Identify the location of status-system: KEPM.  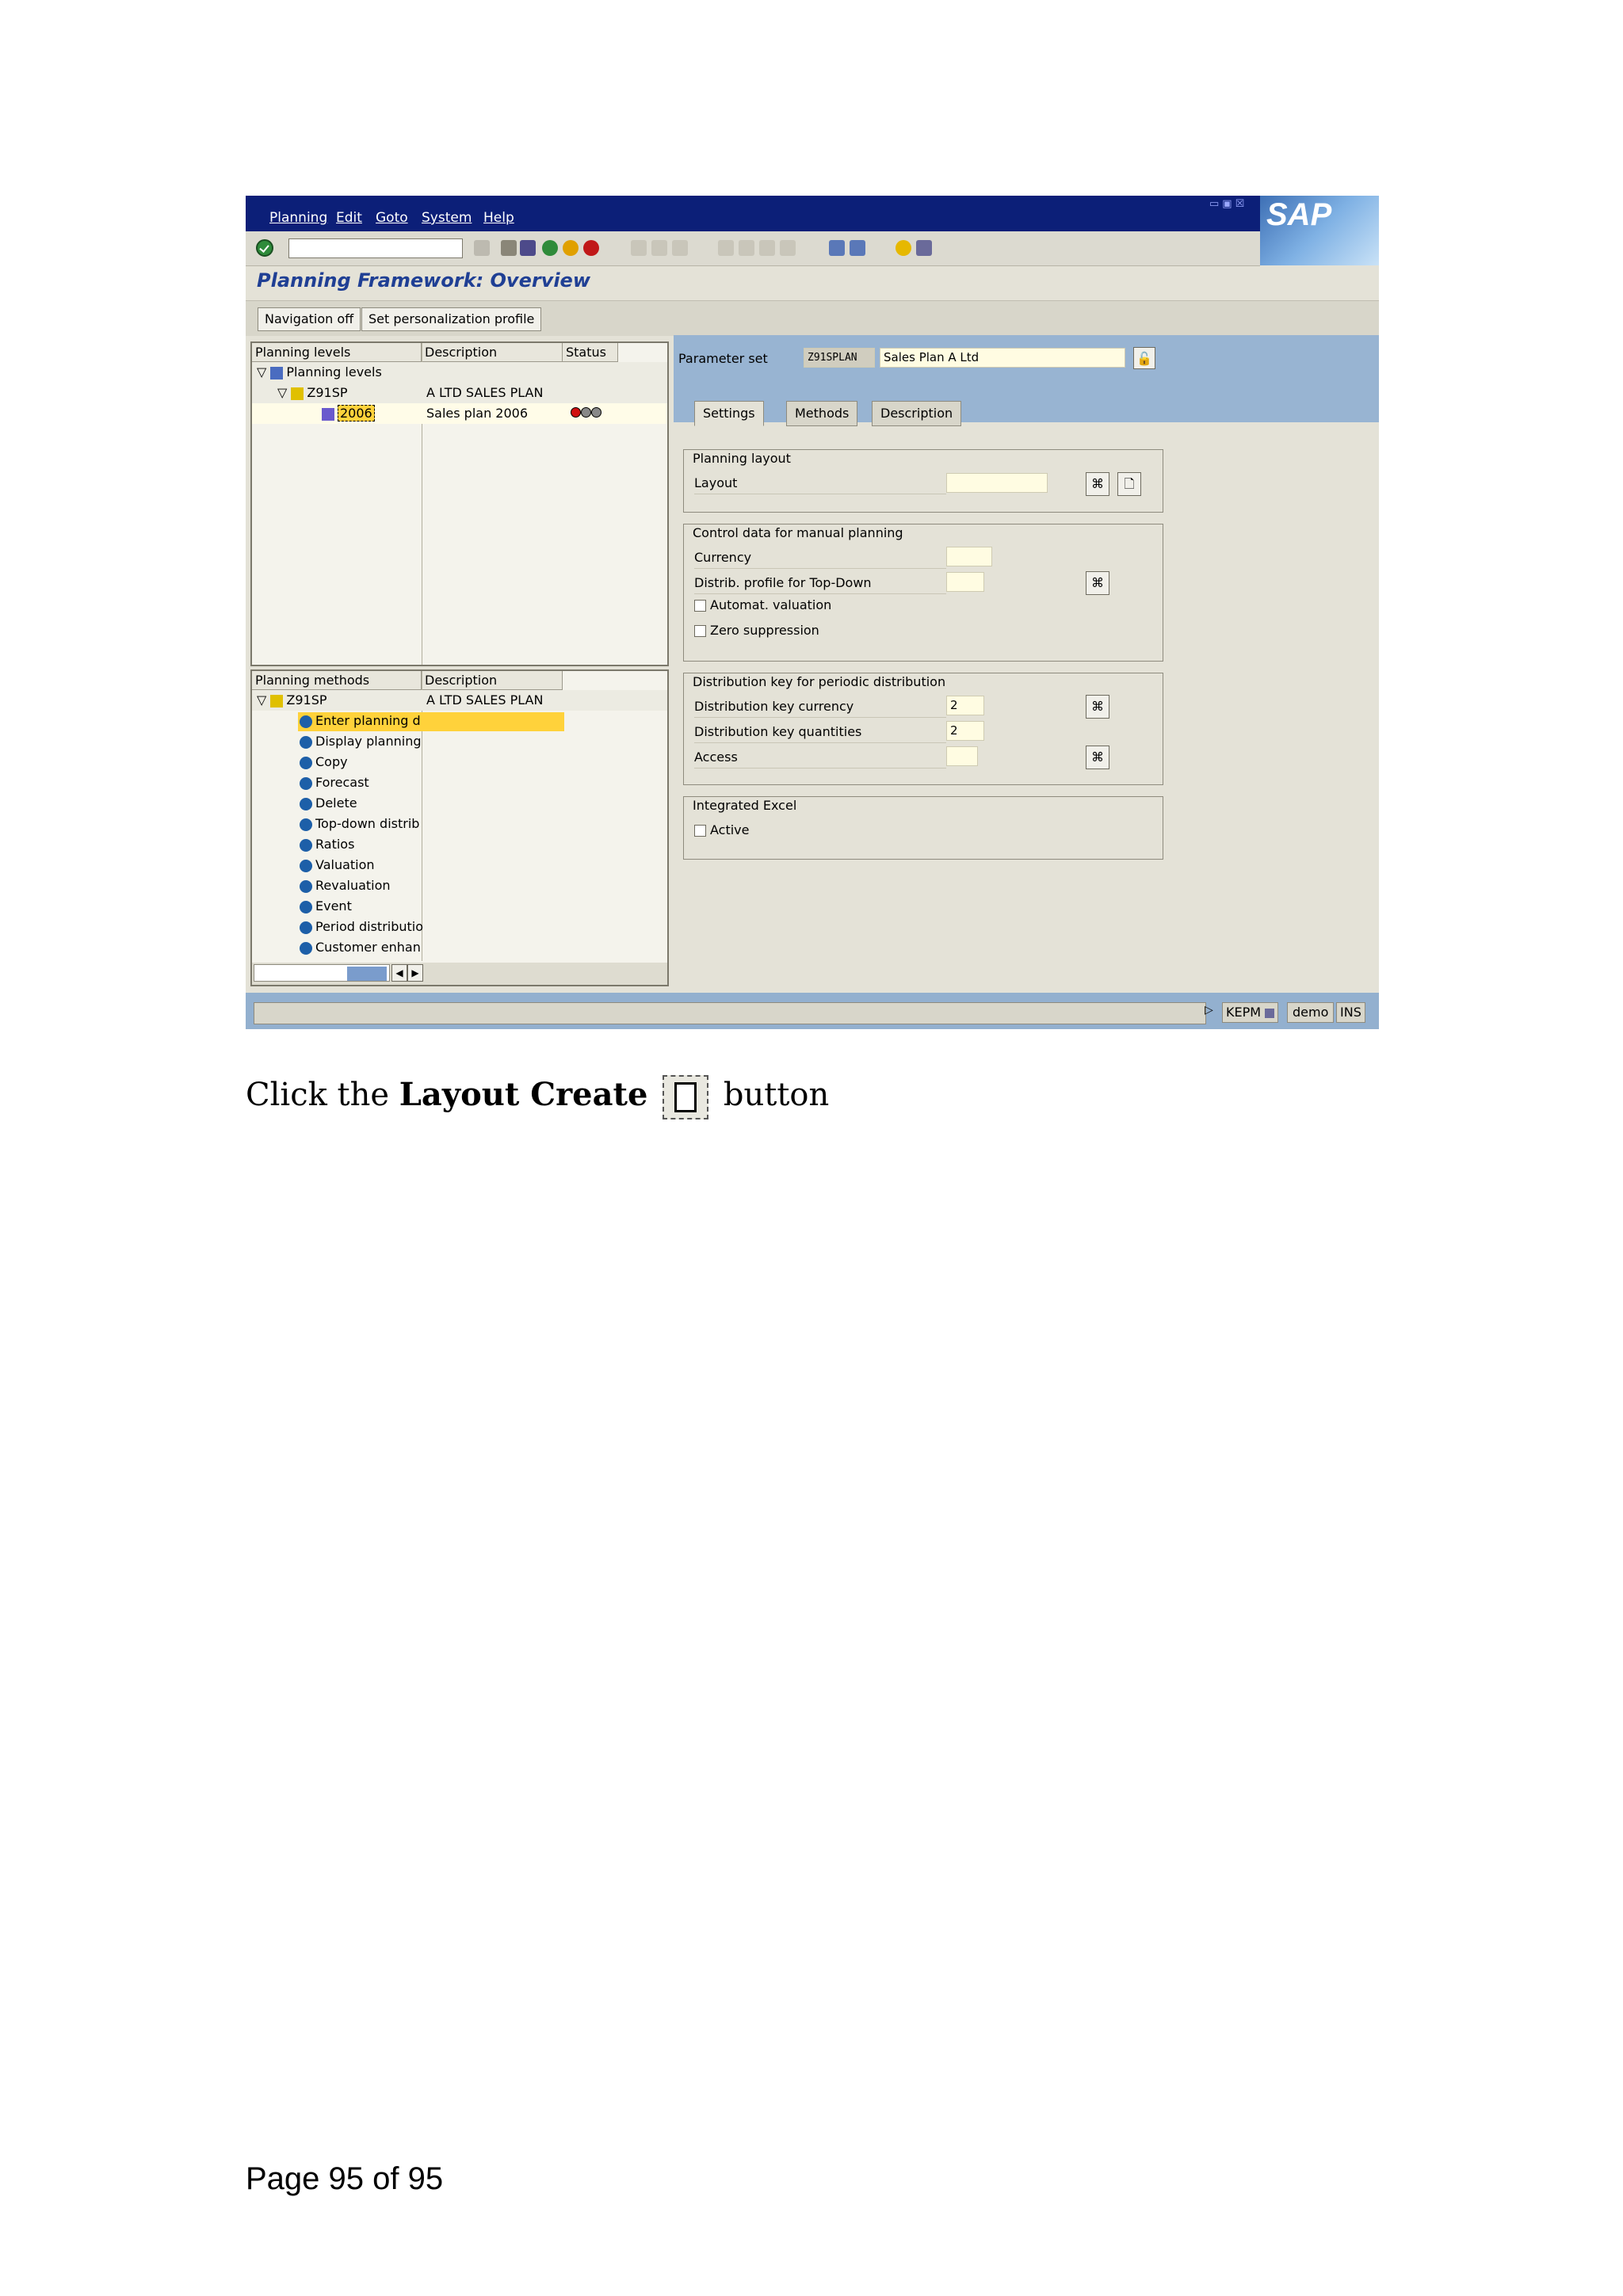
(1250, 1012).